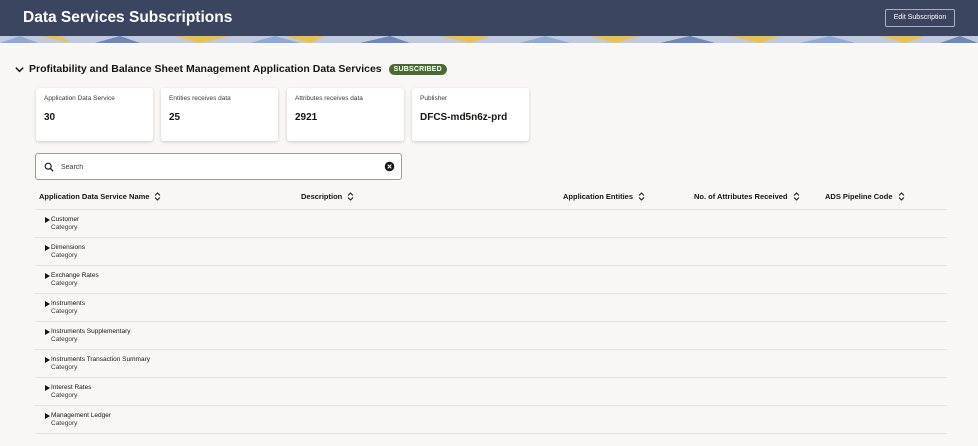  I want to click on row-name: Dimensions, so click(68, 247).